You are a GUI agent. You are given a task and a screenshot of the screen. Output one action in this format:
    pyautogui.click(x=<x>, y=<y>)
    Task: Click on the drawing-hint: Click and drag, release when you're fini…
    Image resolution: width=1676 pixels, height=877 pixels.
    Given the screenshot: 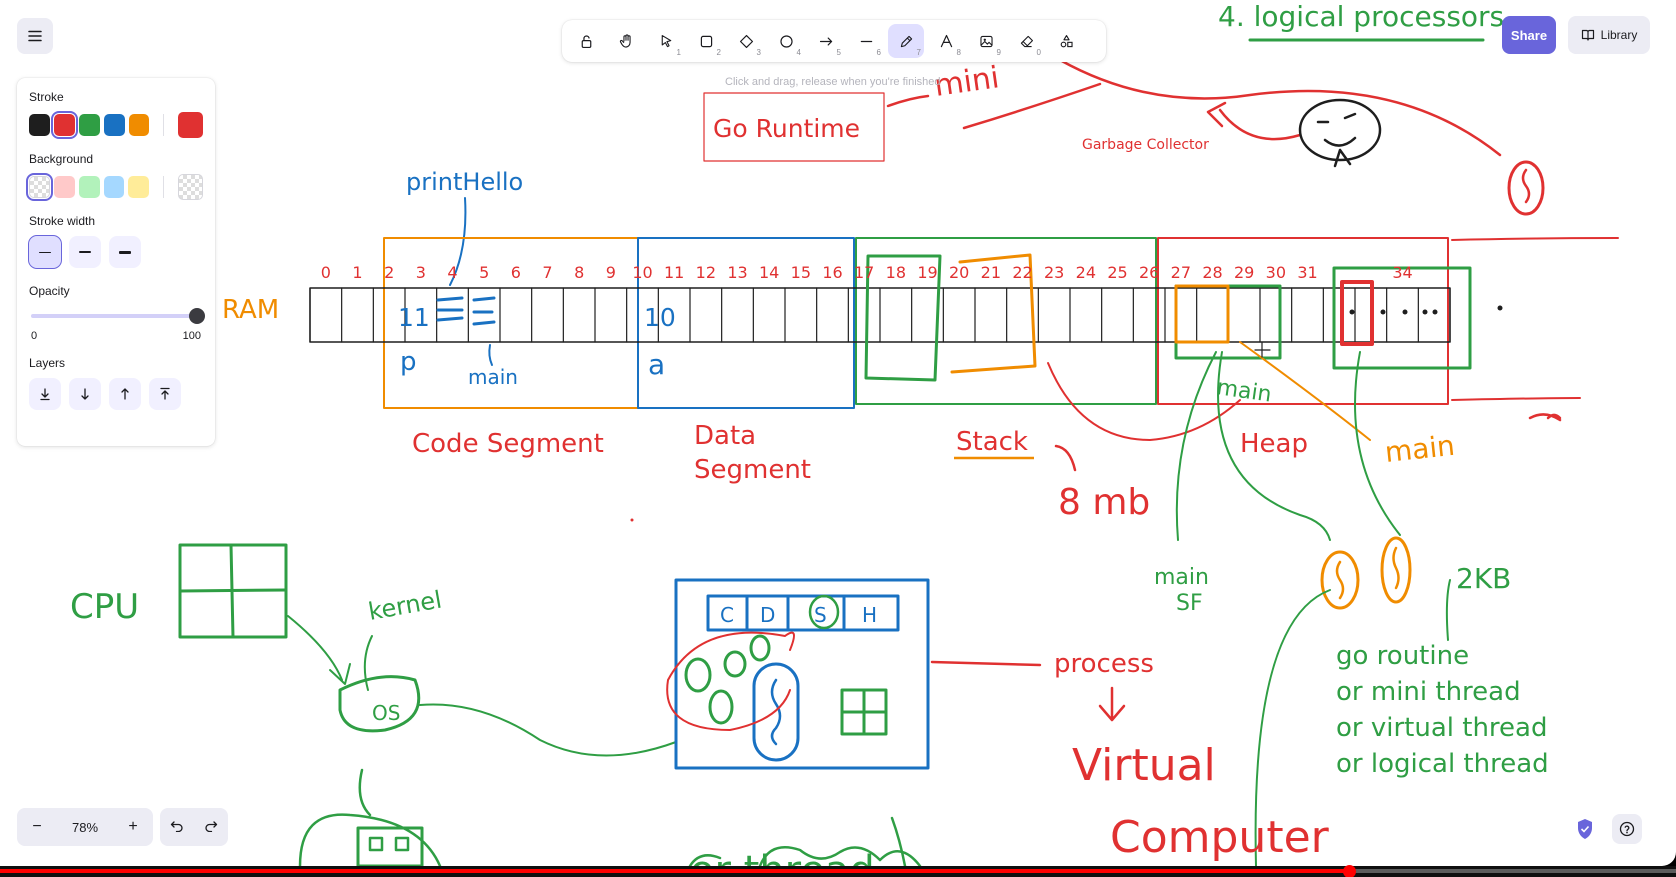 What is the action you would take?
    pyautogui.click(x=833, y=82)
    